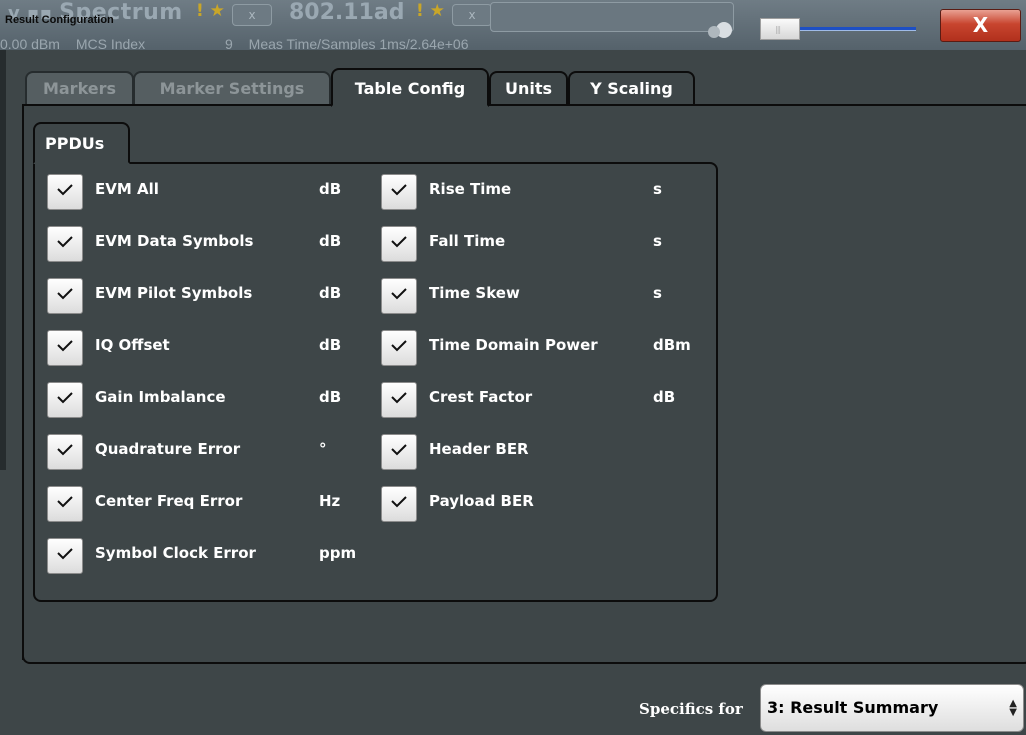  What do you see at coordinates (1013, 708) in the screenshot?
I see `select-arrows-icon: ▲ ▼` at bounding box center [1013, 708].